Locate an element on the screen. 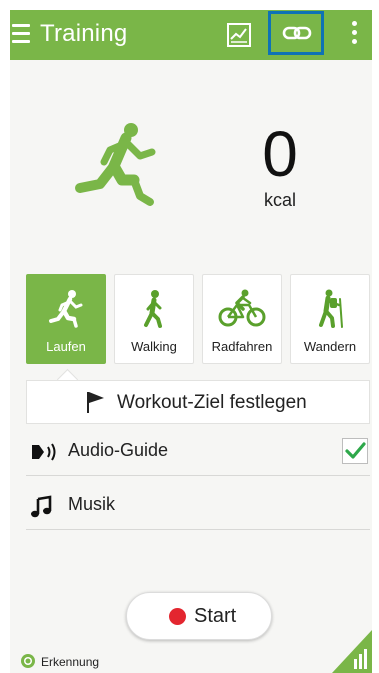 This screenshot has width=379, height=673. activity-label: Radfahren is located at coordinates (242, 346).